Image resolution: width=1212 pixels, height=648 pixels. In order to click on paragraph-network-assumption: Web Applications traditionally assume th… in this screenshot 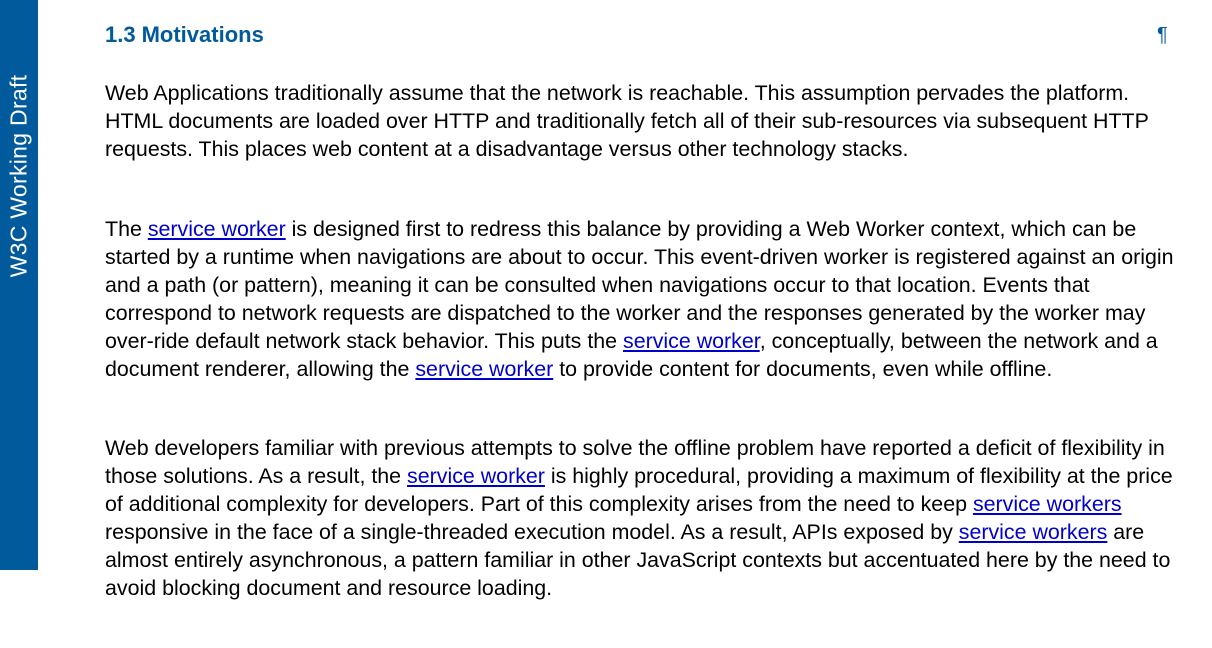, I will do `click(647, 121)`.